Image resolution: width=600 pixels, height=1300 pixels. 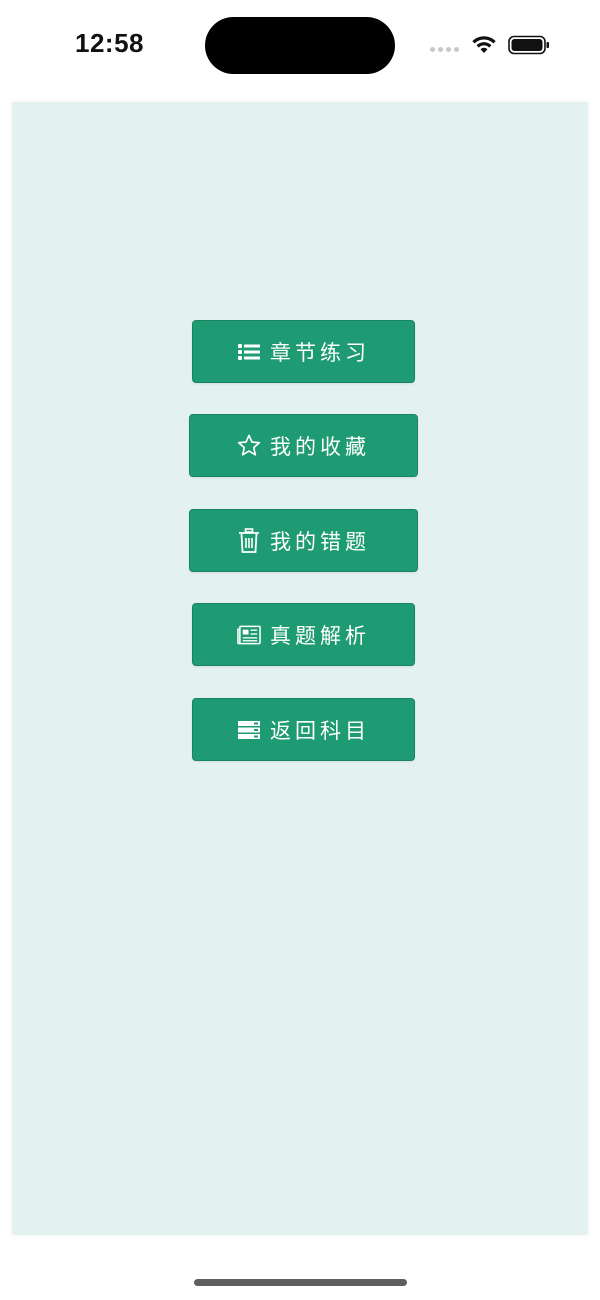 I want to click on star-icon, so click(x=249, y=446).